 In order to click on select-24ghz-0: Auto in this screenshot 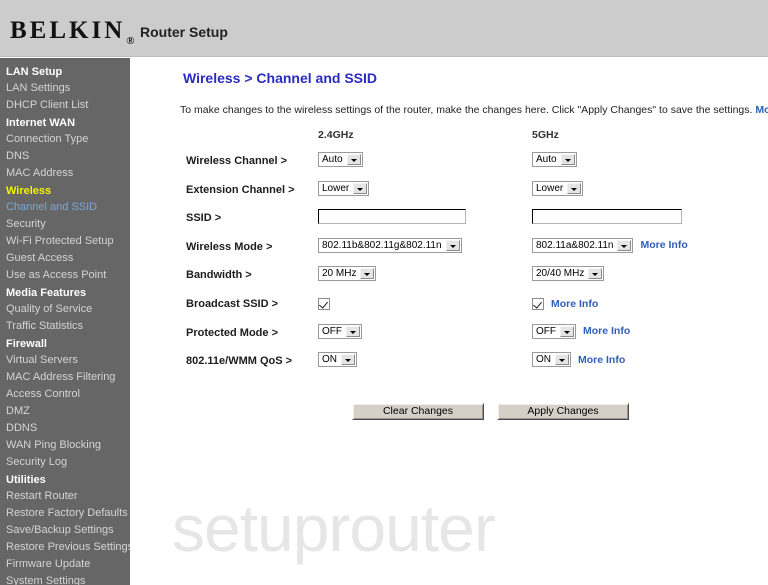, I will do `click(340, 159)`.